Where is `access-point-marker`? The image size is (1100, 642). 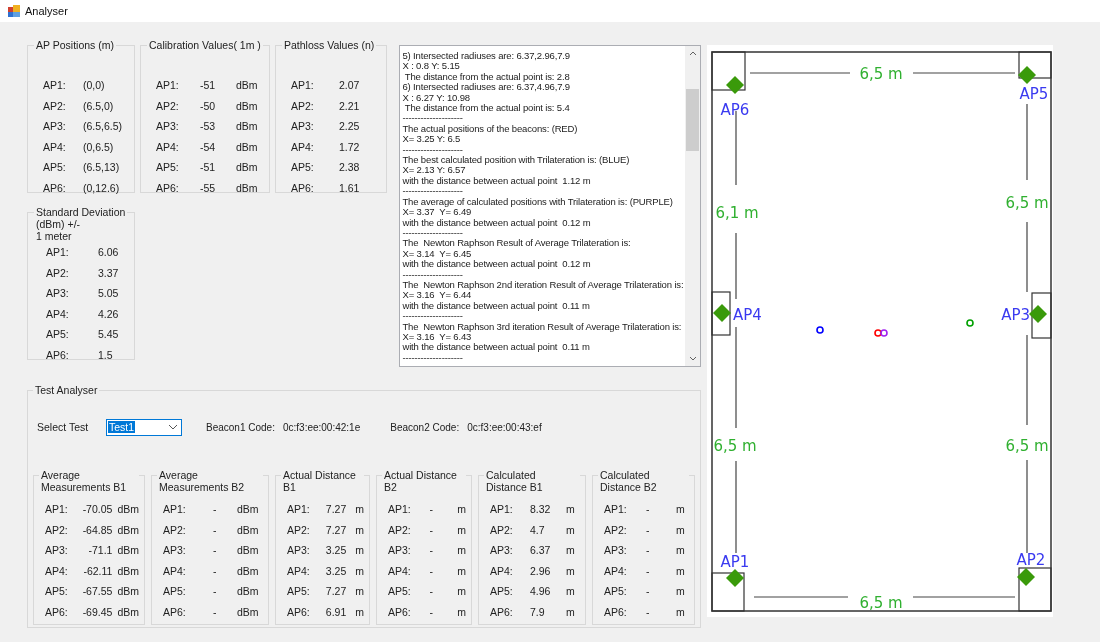 access-point-marker is located at coordinates (1026, 577).